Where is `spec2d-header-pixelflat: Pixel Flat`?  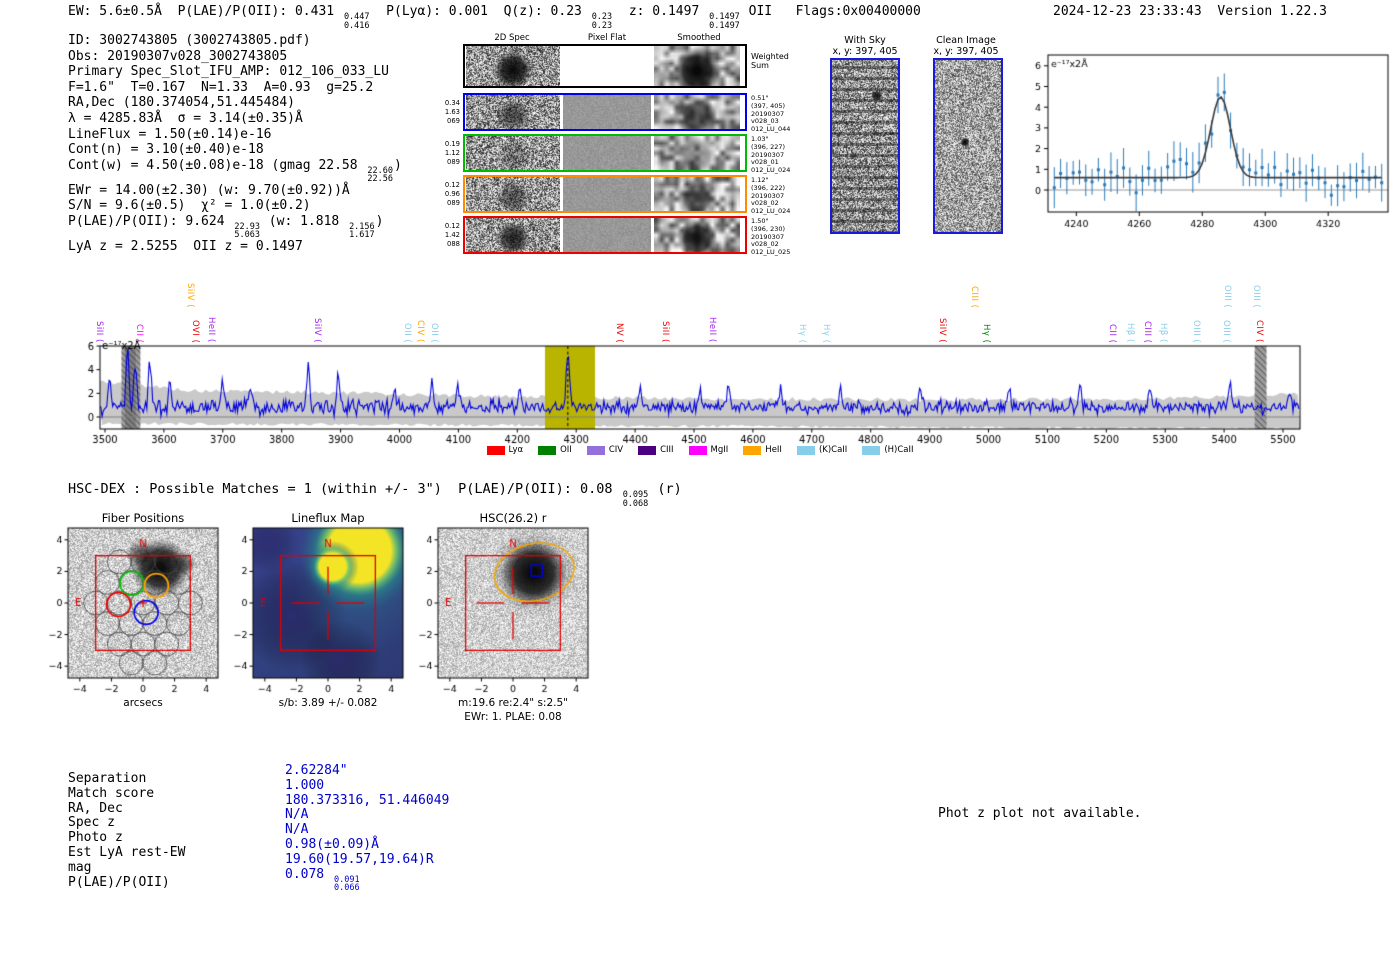
spec2d-header-pixelflat: Pixel Flat is located at coordinates (607, 38).